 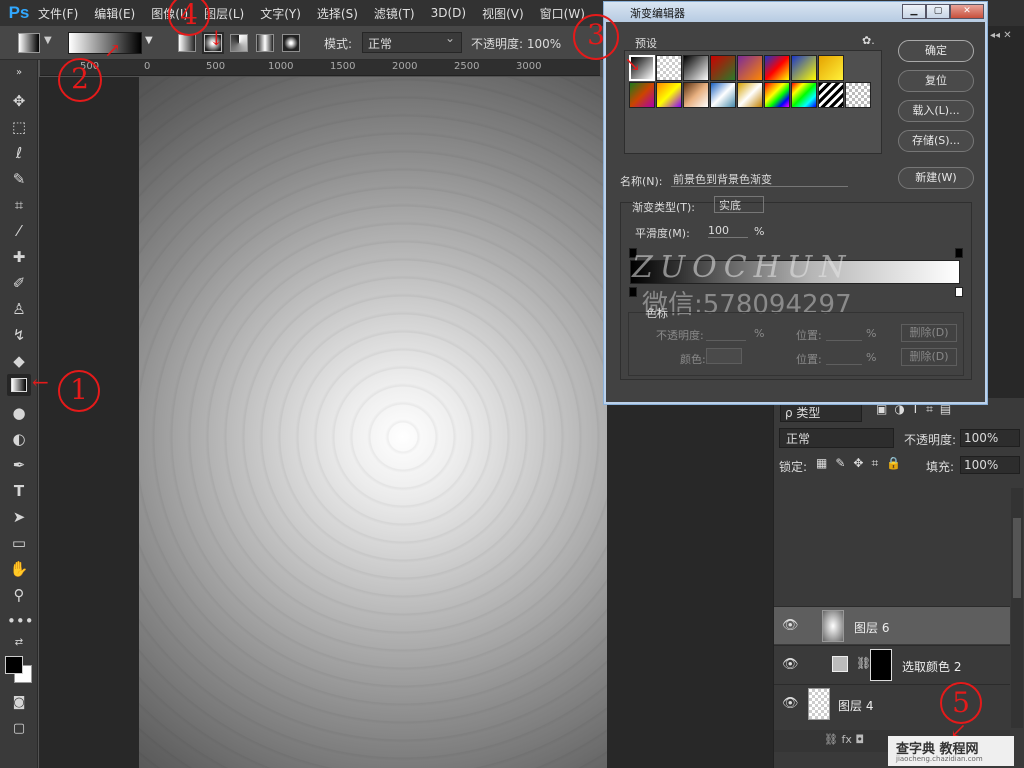 What do you see at coordinates (19, 361) in the screenshot?
I see `eraser-tool-icon: ◆` at bounding box center [19, 361].